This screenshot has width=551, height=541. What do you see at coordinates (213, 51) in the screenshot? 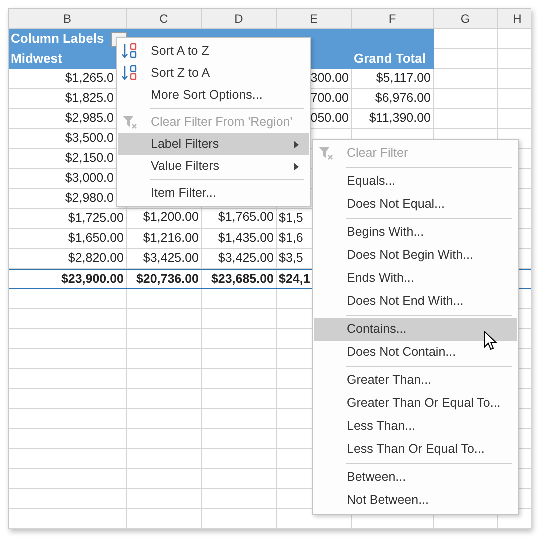
I see `menu-item: Sort A to Z` at bounding box center [213, 51].